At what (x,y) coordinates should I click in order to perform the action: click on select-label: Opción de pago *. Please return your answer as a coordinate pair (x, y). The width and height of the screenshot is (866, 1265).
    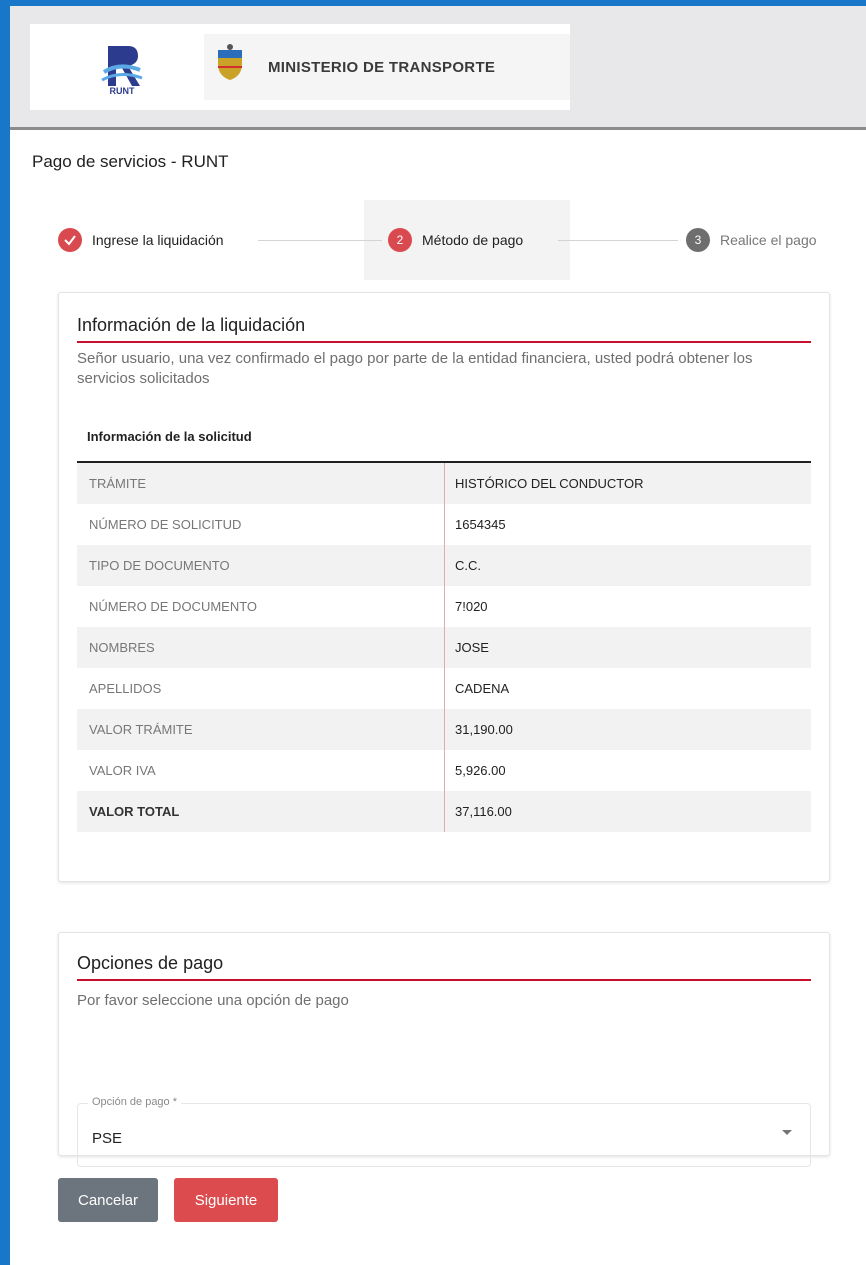
    Looking at the image, I should click on (135, 1102).